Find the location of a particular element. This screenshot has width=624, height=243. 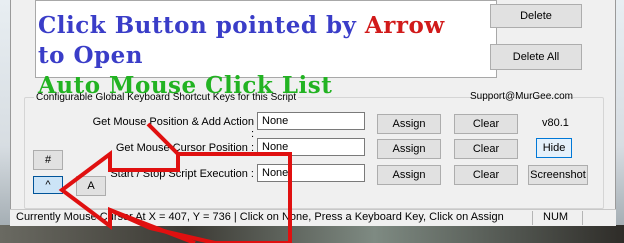

shortcut-input-add-action is located at coordinates (311, 121).